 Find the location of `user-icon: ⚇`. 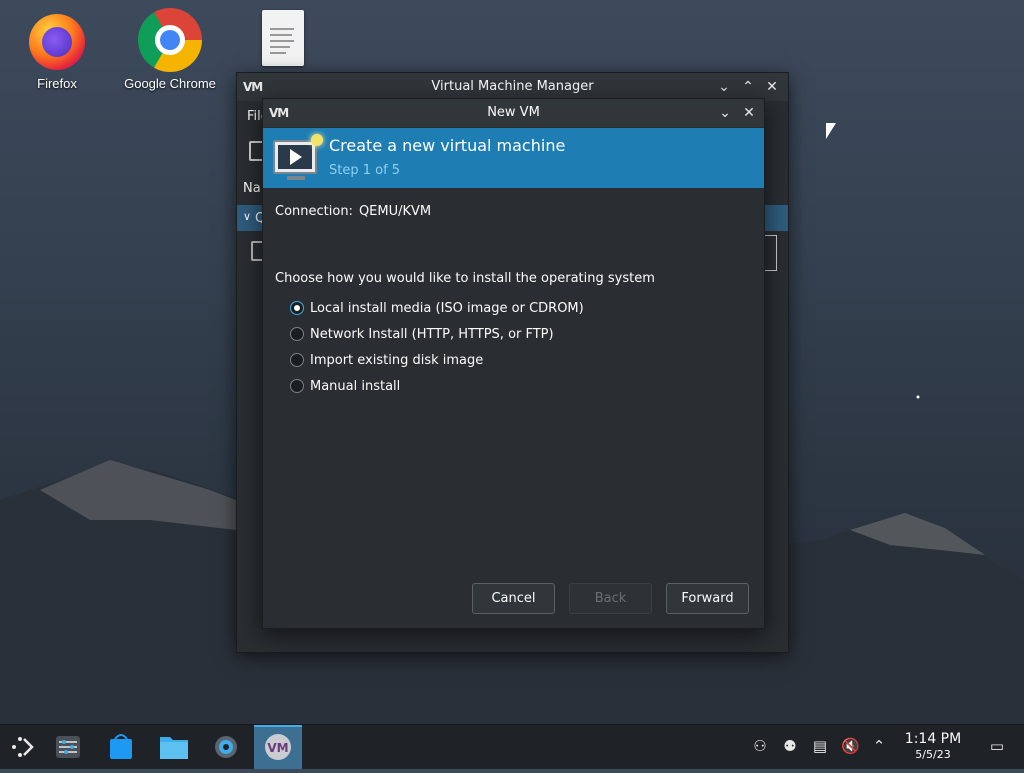

user-icon: ⚇ is located at coordinates (760, 746).